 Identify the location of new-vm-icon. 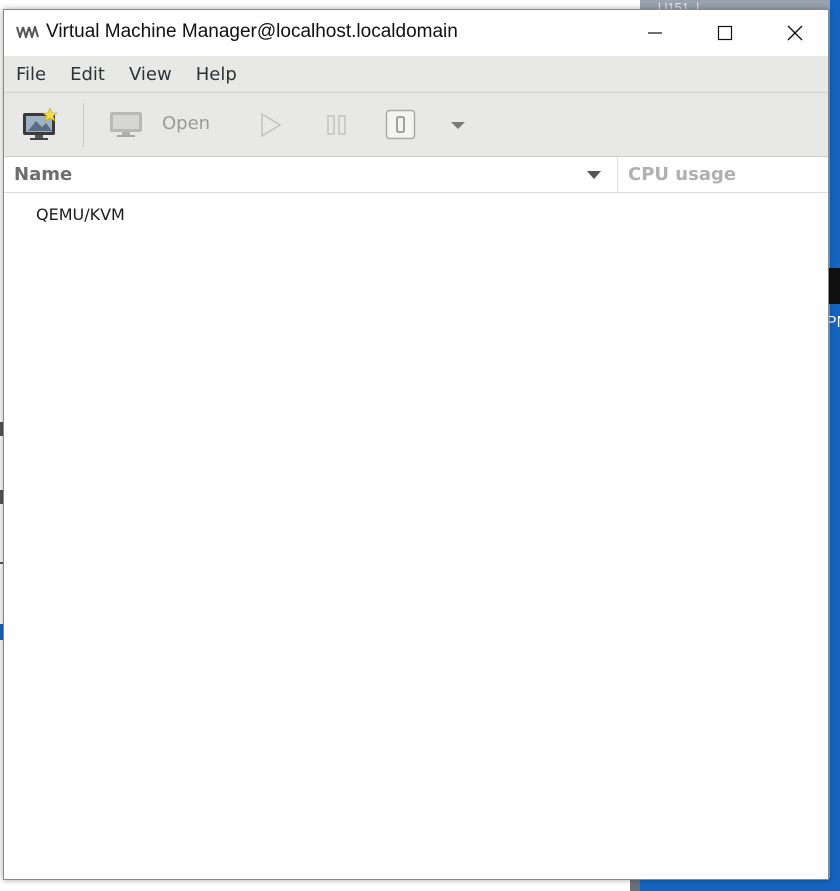
(40, 123).